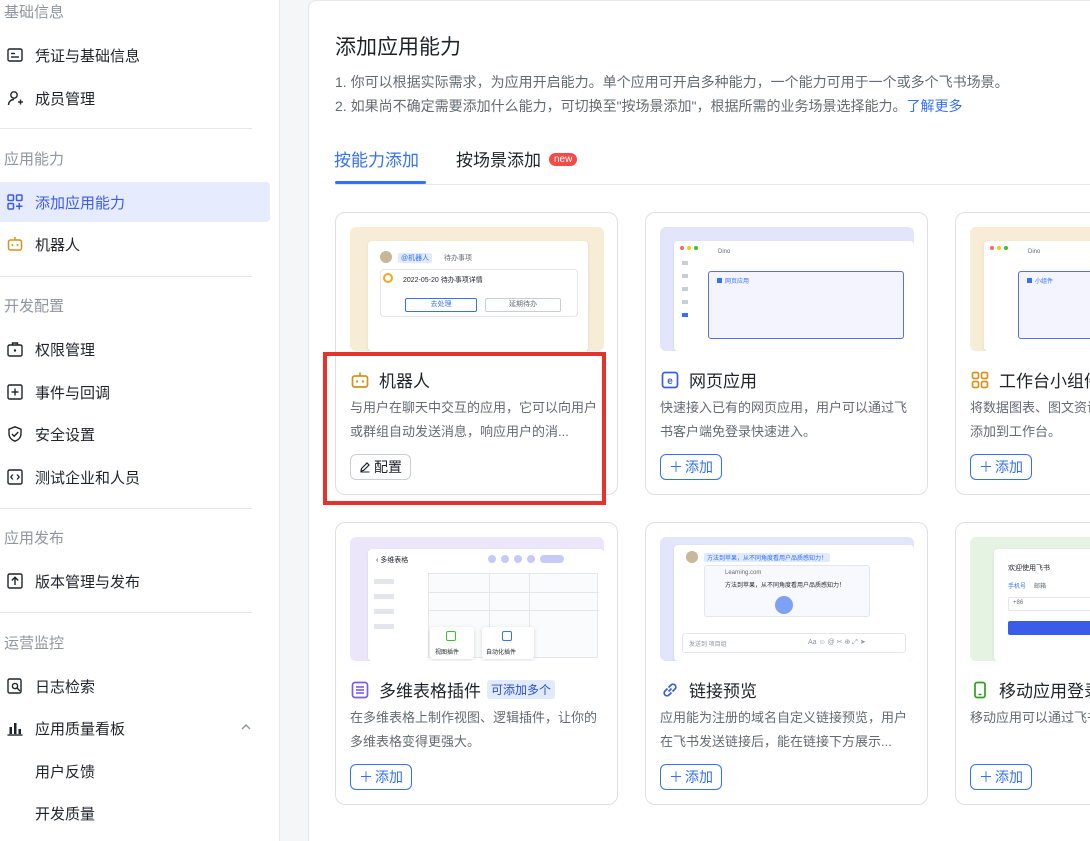 The image size is (1090, 841). What do you see at coordinates (526, 559) in the screenshot?
I see `toolbar-dots` at bounding box center [526, 559].